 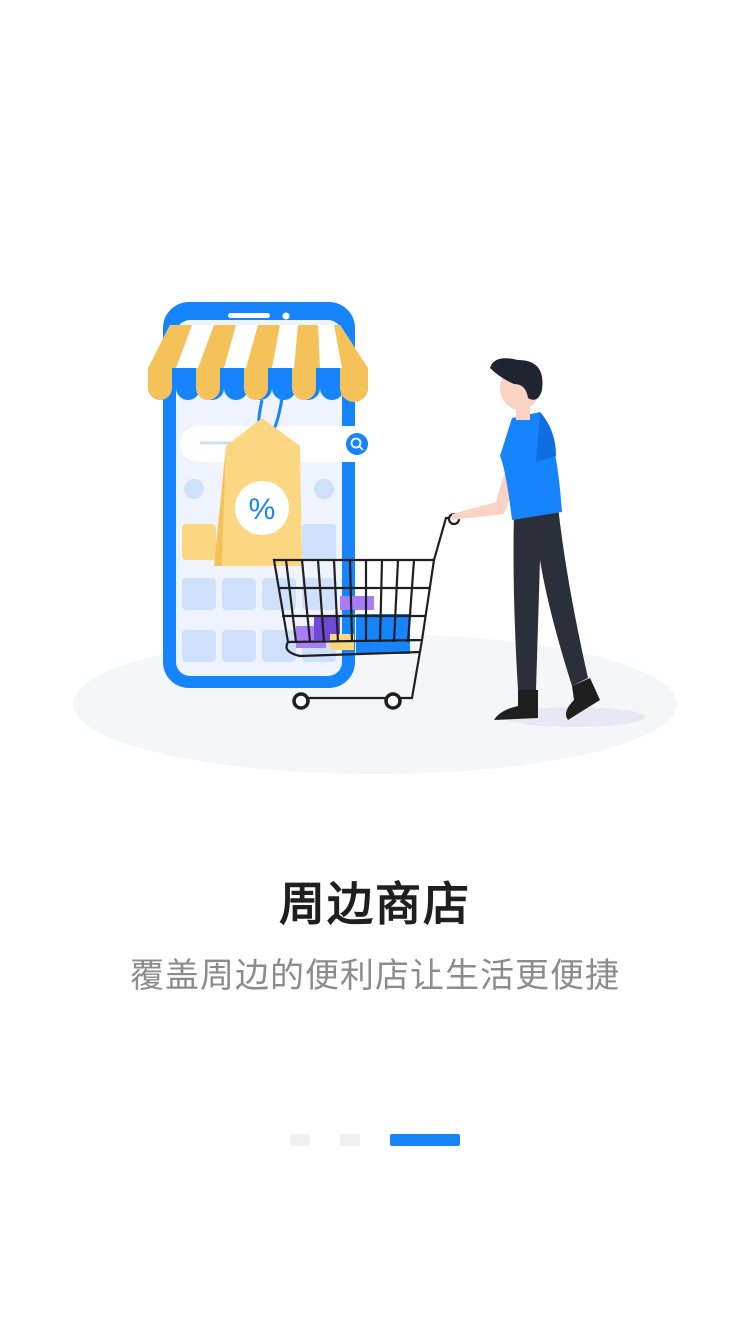 I want to click on cart-wheel-left, so click(x=301, y=701).